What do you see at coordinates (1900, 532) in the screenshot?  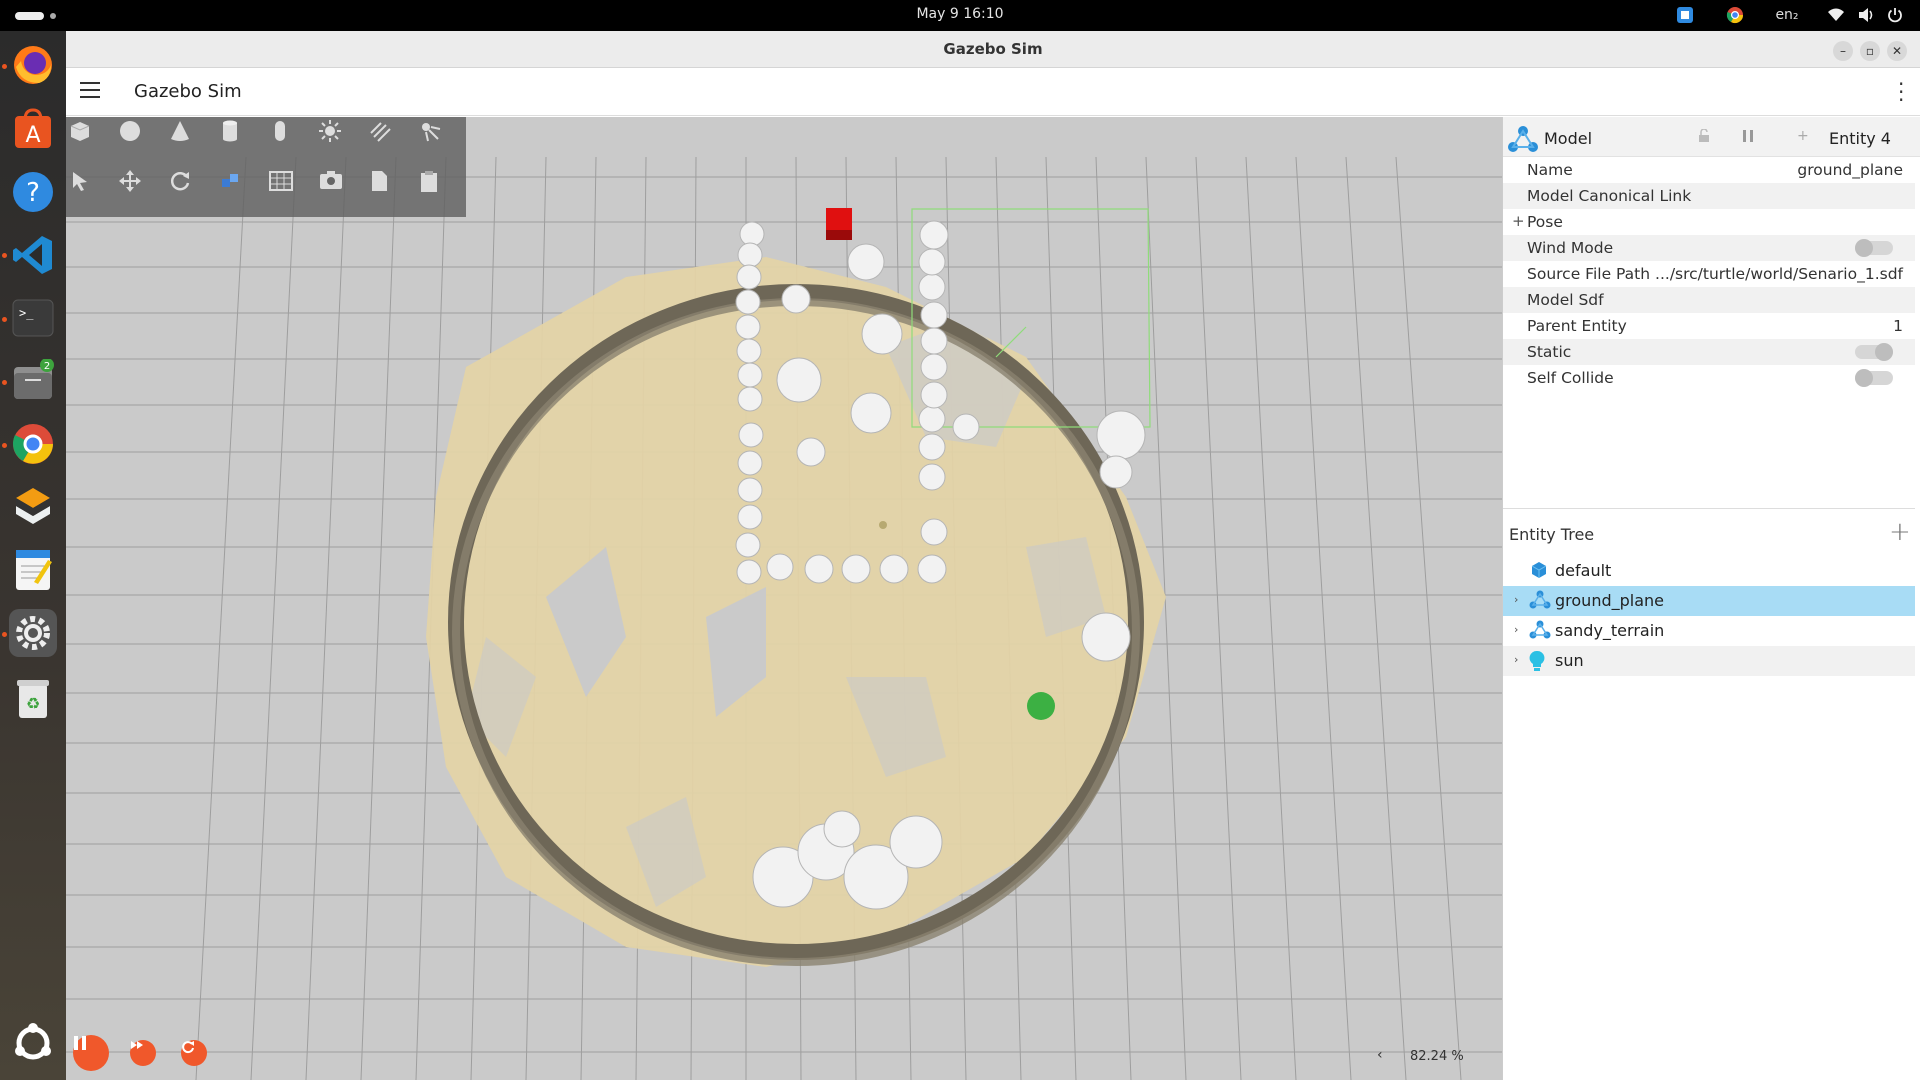 I see `add-entity-icon: +` at bounding box center [1900, 532].